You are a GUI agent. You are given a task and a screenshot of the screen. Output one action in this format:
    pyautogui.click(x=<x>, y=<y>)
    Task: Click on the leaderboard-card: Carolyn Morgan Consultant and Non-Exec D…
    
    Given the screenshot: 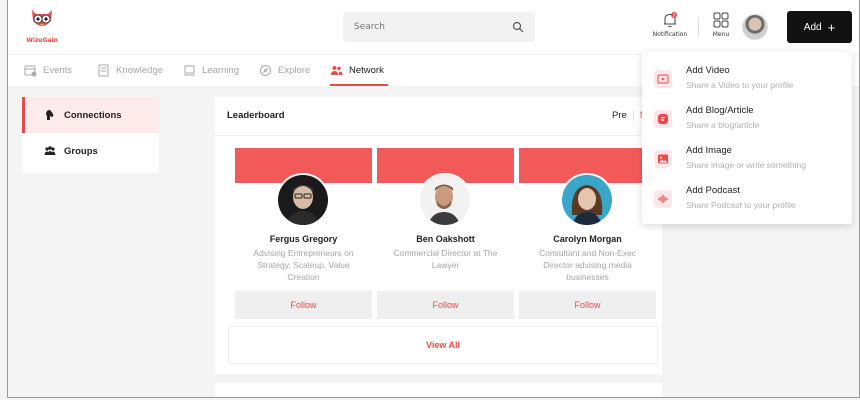 What is the action you would take?
    pyautogui.click(x=587, y=233)
    